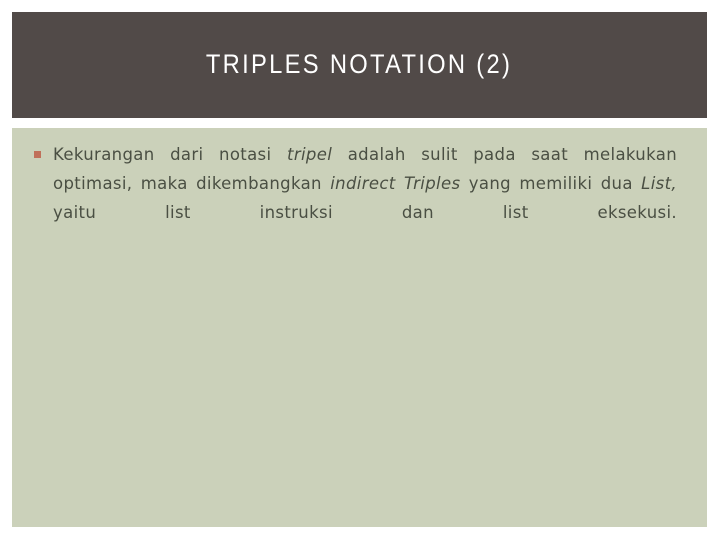 This screenshot has height=540, width=720. Describe the element at coordinates (310, 154) in the screenshot. I see `bullet-text-segment-2: tripel` at that location.